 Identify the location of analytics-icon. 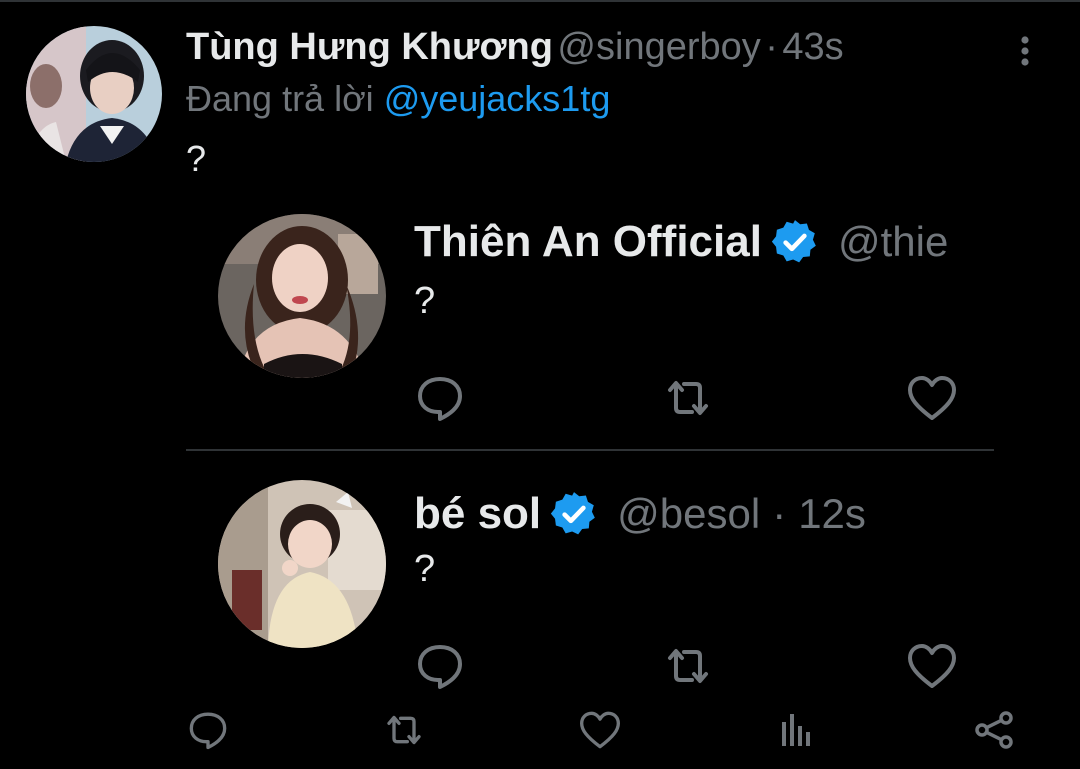
(798, 730).